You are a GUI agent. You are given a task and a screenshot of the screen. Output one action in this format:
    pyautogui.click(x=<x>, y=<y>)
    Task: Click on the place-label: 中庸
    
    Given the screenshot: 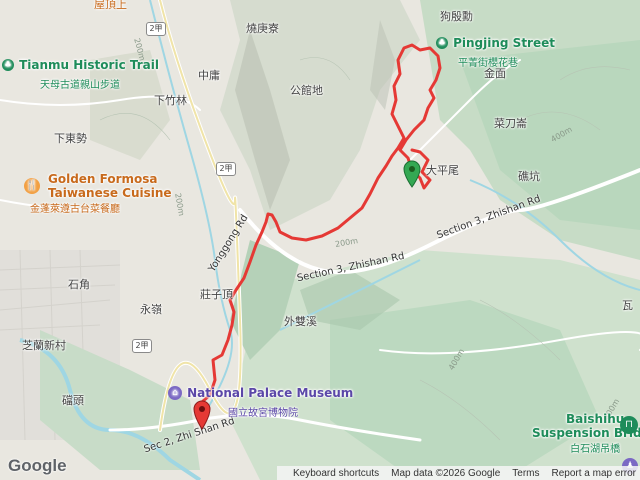 What is the action you would take?
    pyautogui.click(x=209, y=75)
    